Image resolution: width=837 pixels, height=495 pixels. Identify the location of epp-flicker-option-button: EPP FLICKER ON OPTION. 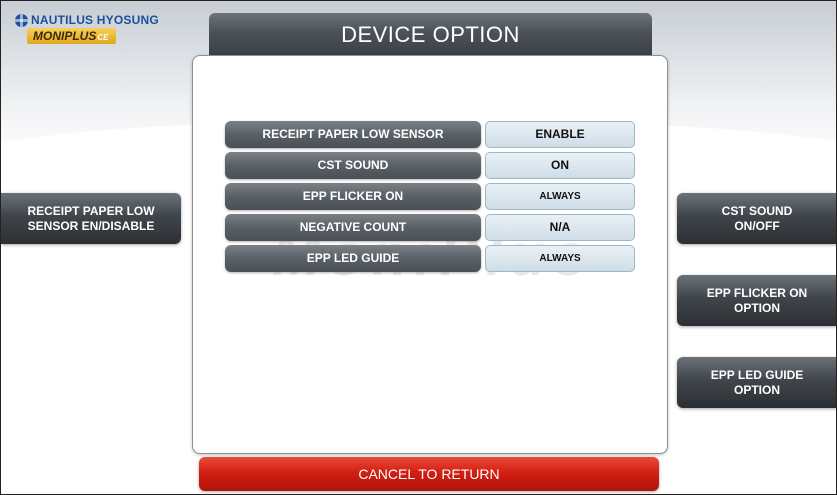
(756, 300).